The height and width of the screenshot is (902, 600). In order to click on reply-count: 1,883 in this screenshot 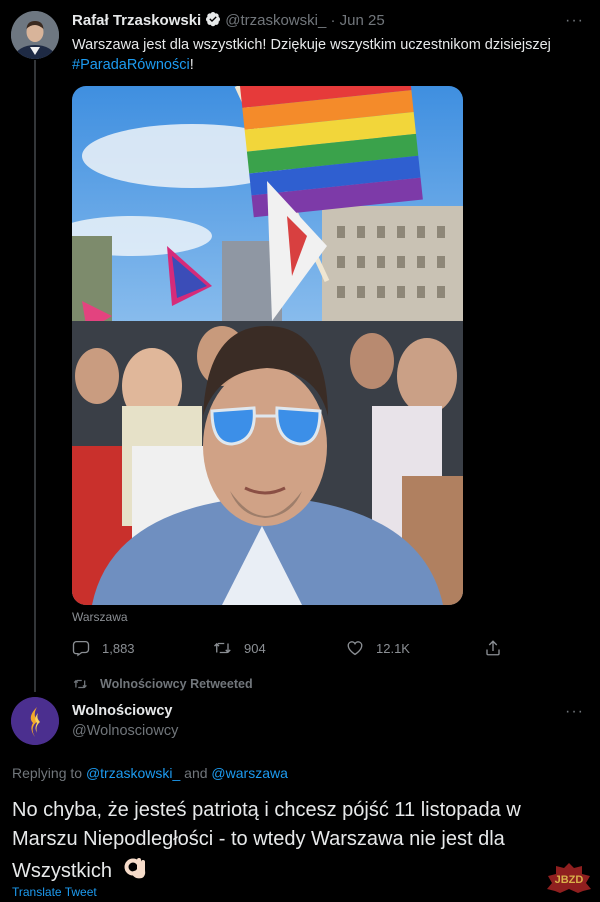, I will do `click(118, 648)`.